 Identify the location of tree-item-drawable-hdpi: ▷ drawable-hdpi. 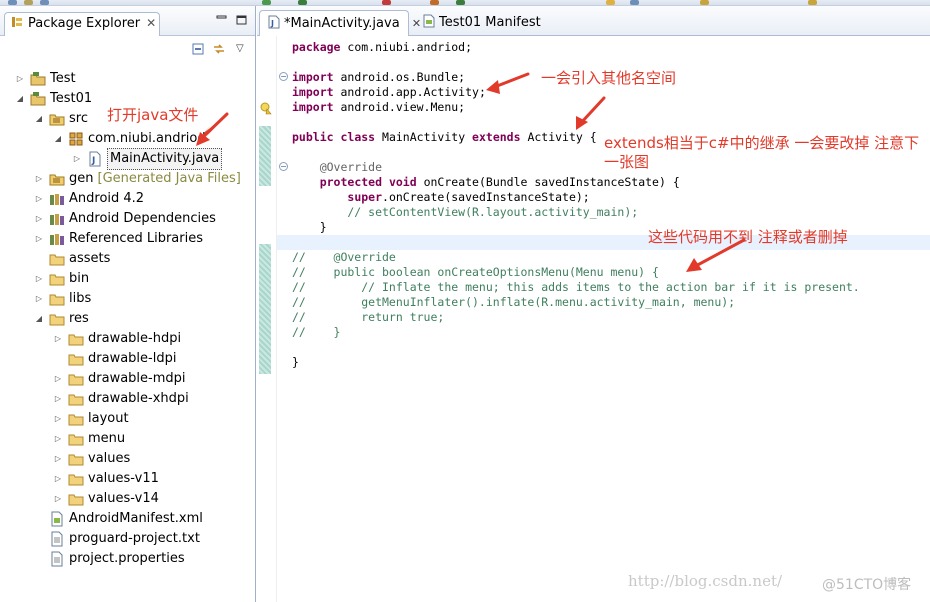
(116, 339).